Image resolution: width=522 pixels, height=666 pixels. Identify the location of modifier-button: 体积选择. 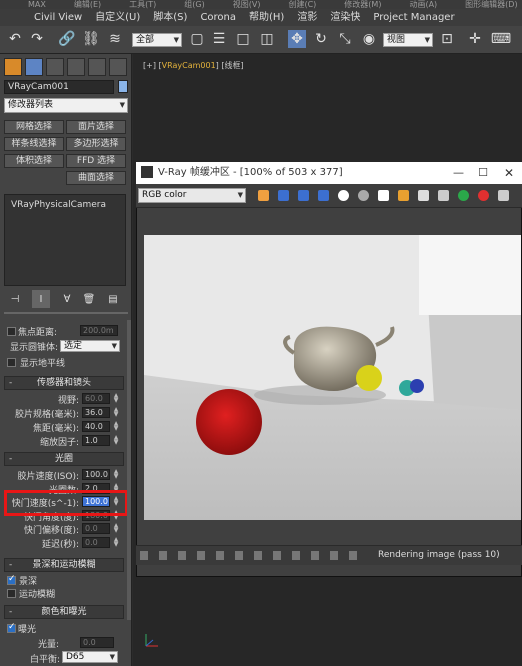
(34, 161).